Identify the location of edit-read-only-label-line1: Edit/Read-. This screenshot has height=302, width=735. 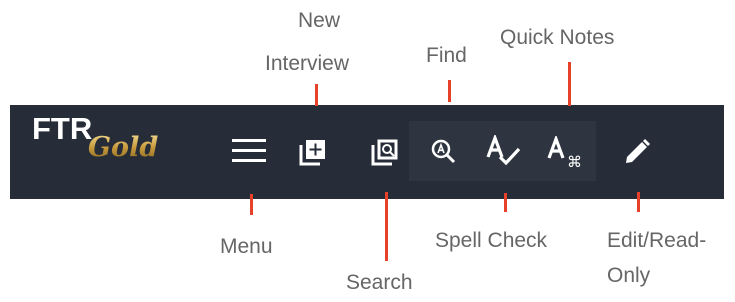
(657, 240).